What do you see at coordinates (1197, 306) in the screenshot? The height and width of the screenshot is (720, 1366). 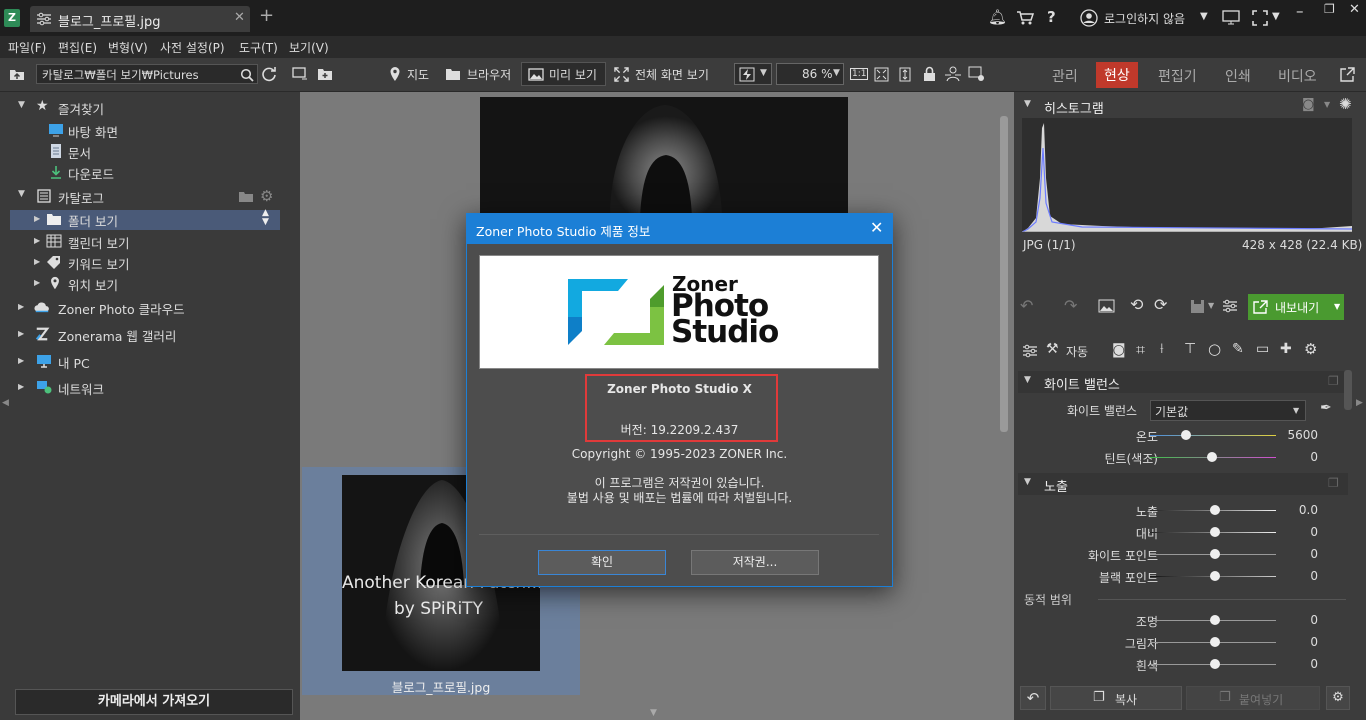 I see `save-icon` at bounding box center [1197, 306].